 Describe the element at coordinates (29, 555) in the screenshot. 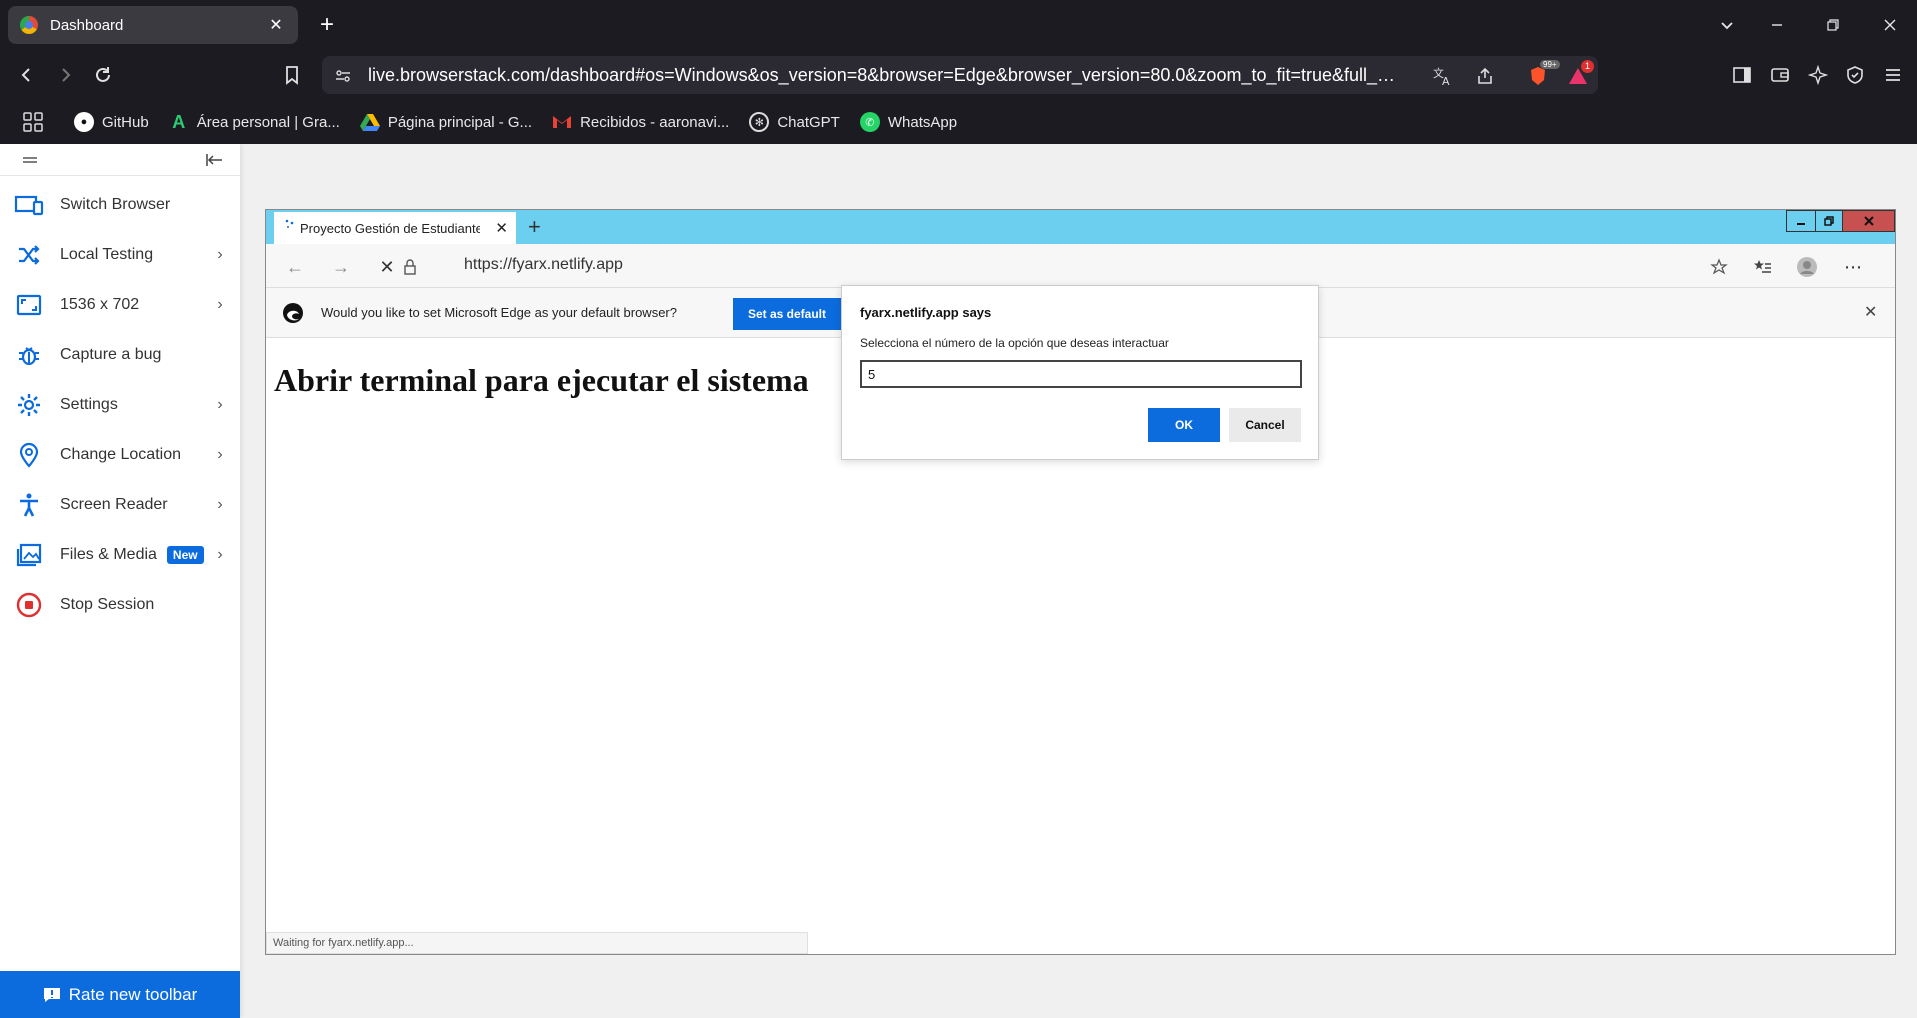

I see `image-icon` at that location.